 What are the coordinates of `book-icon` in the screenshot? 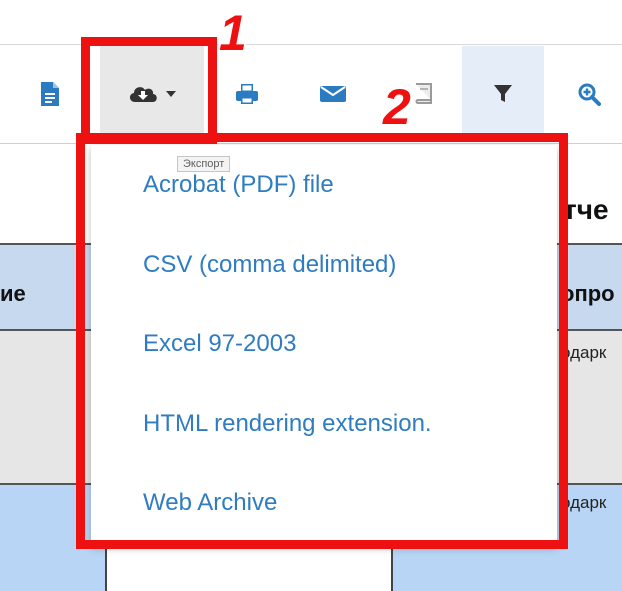 It's located at (424, 94).